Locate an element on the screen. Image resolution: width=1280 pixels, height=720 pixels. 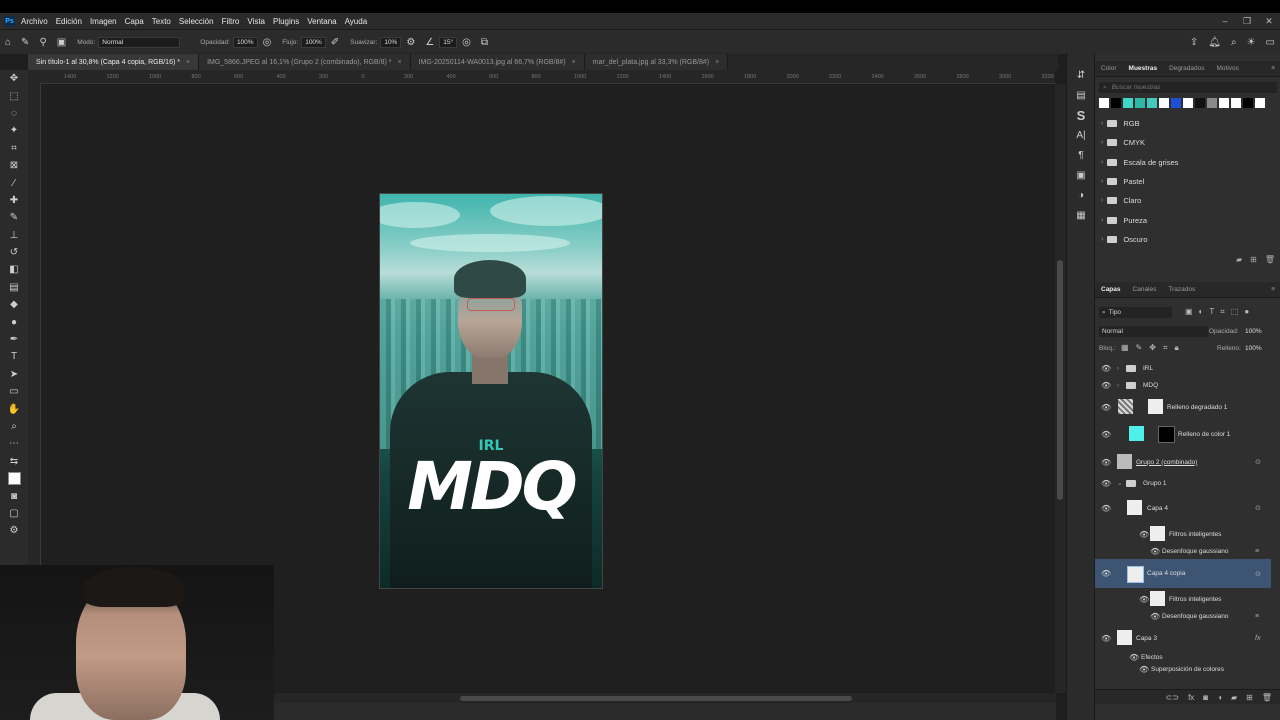
layer-filter-icons: ▣◐T⌗⬚● is located at coordinates (1220, 312).